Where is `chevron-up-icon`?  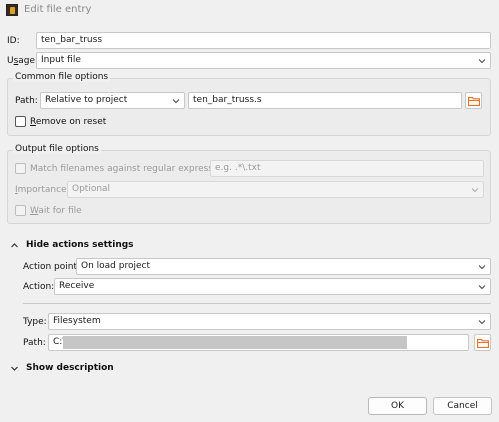
chevron-up-icon is located at coordinates (14, 245).